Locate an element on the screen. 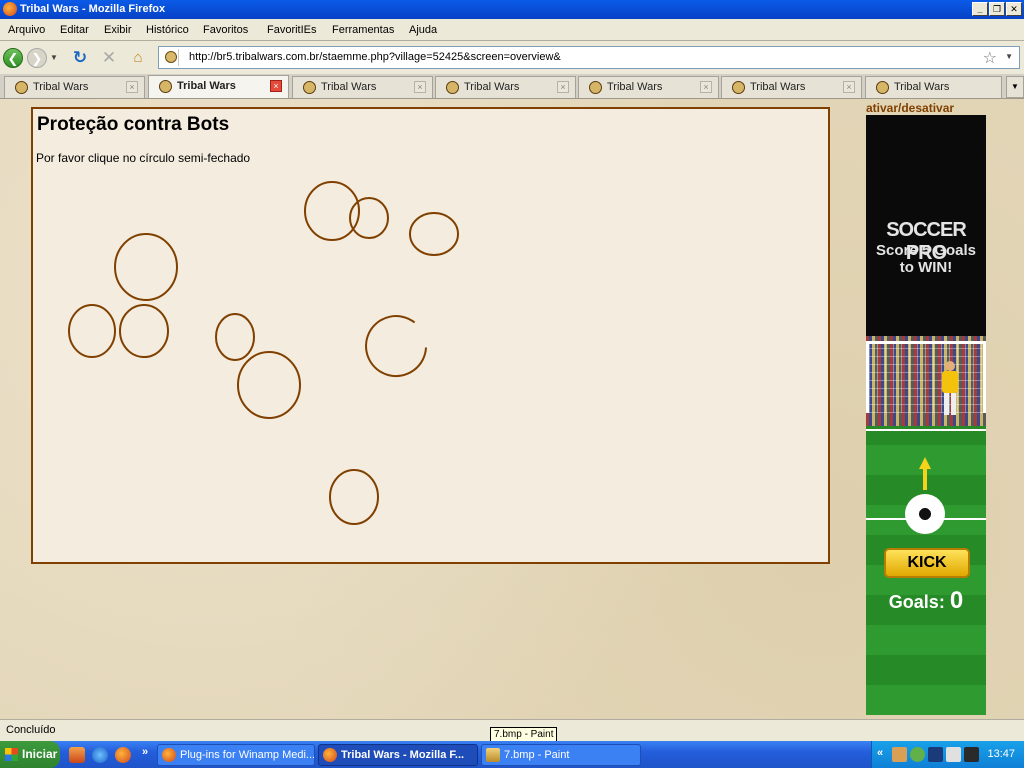  reload-button: ↻ is located at coordinates (80, 58).